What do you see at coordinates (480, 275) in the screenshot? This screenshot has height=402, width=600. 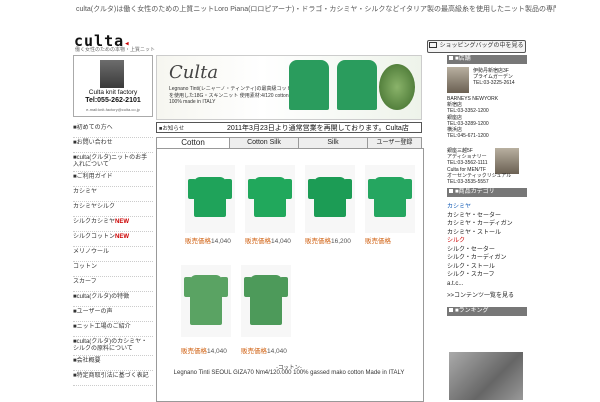 I see `category-item: シルク・スカーフ` at bounding box center [480, 275].